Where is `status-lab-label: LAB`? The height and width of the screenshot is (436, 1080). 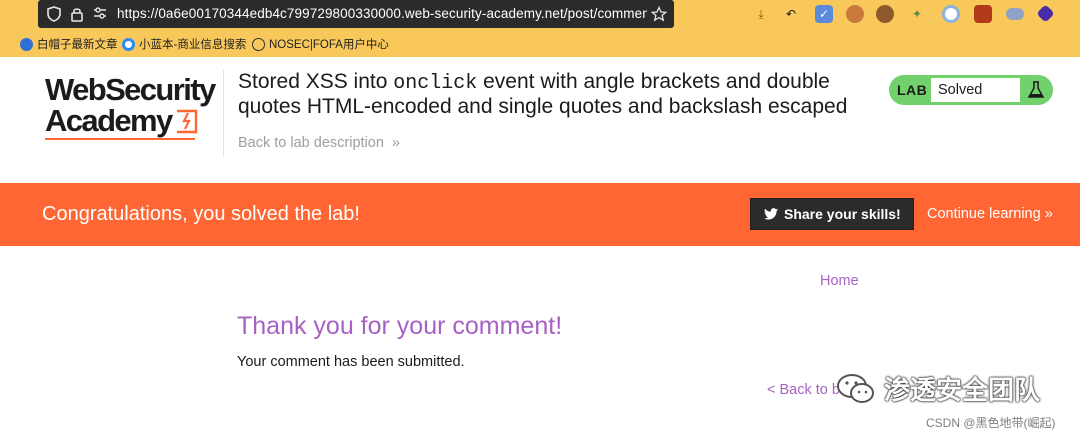 status-lab-label: LAB is located at coordinates (912, 90).